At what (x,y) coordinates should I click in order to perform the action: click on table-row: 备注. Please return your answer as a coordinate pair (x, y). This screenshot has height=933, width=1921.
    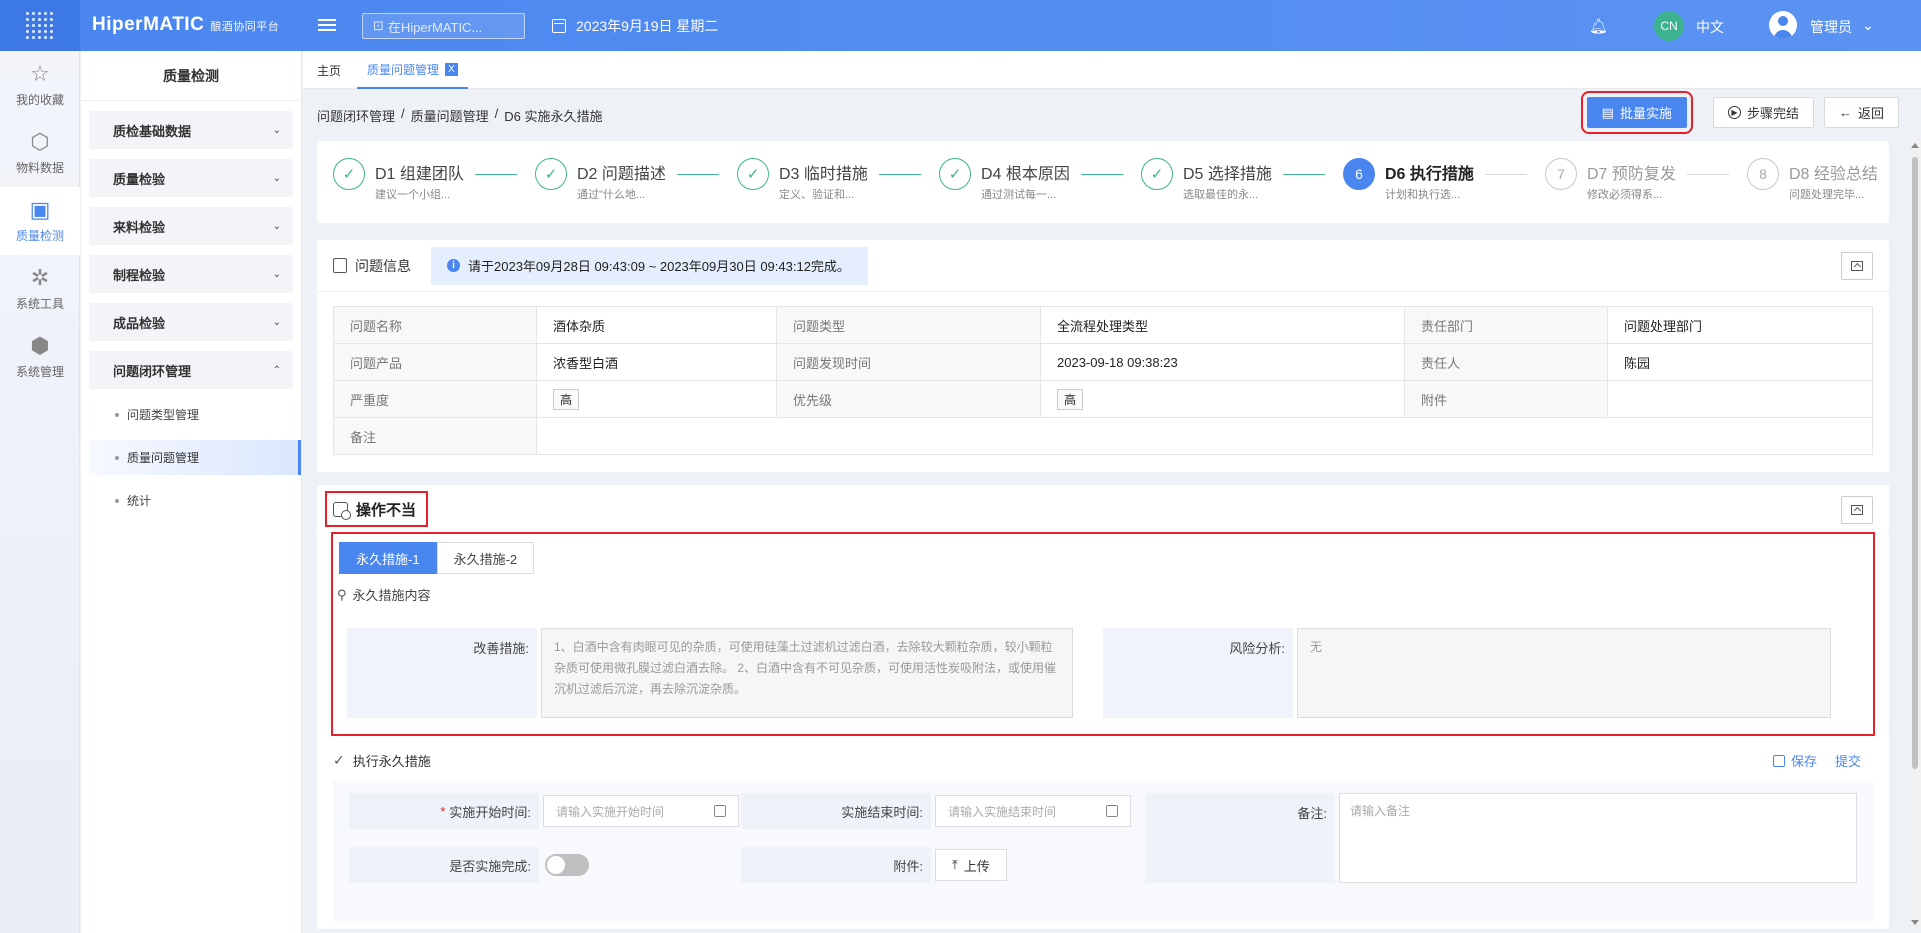
    Looking at the image, I should click on (1103, 436).